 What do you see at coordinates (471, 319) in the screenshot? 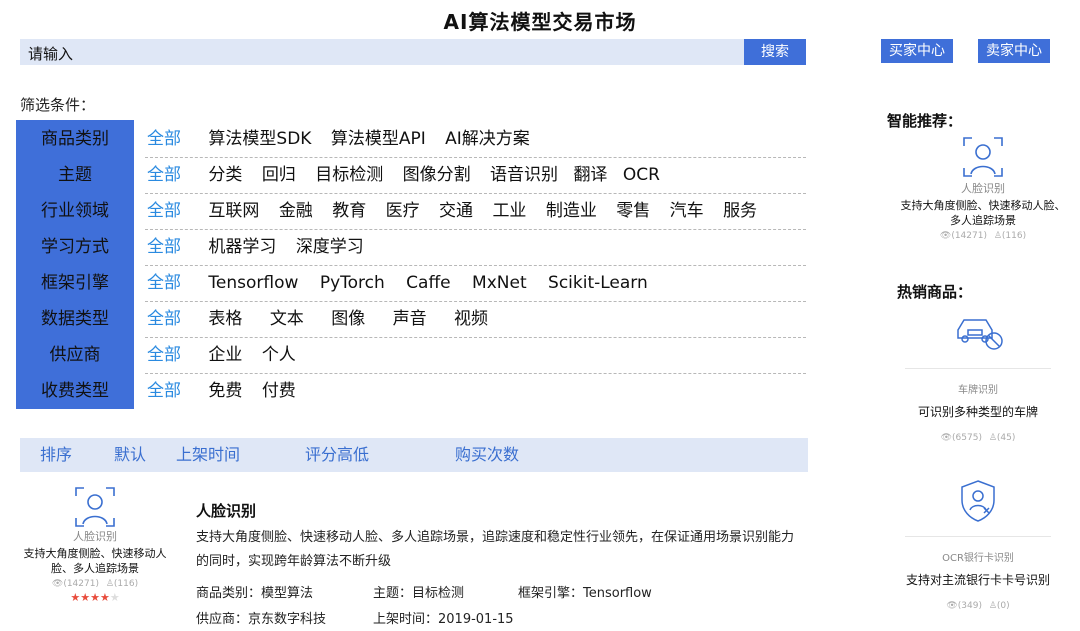
I see `filter-option: 视频` at bounding box center [471, 319].